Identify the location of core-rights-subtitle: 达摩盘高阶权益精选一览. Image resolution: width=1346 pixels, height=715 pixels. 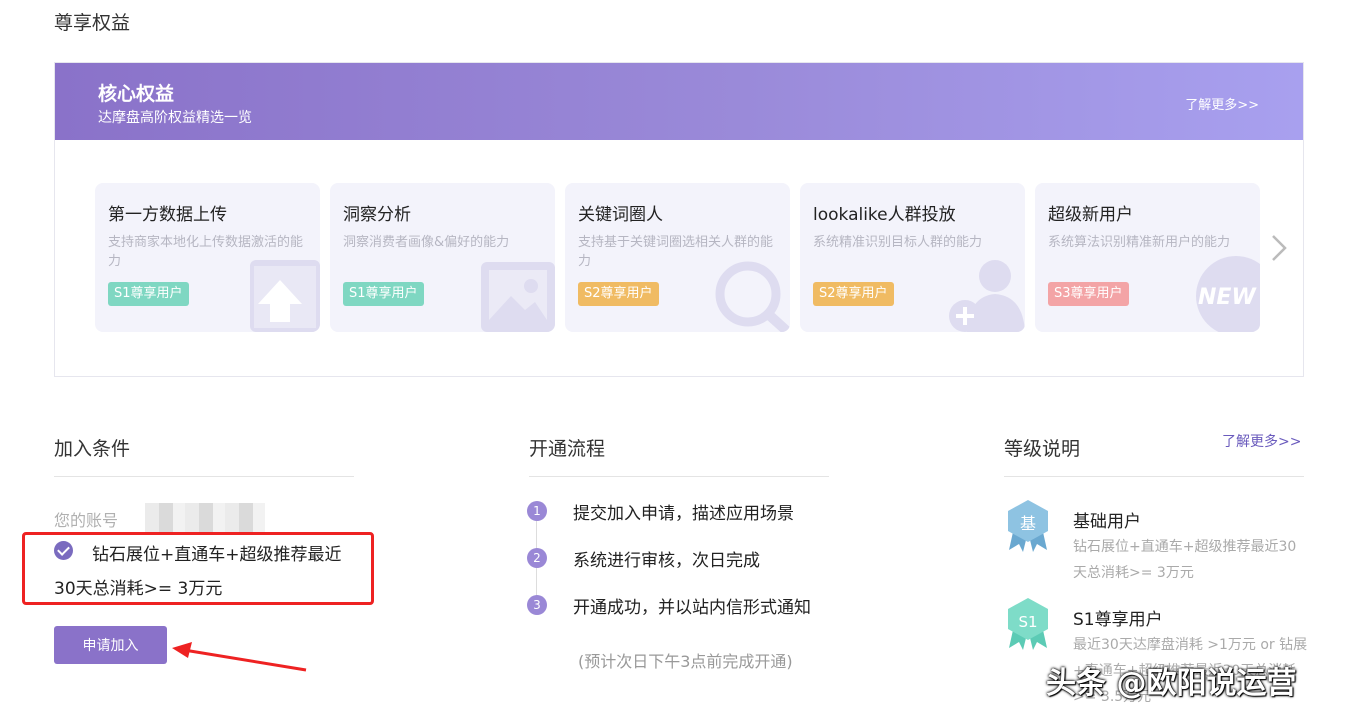
(175, 118).